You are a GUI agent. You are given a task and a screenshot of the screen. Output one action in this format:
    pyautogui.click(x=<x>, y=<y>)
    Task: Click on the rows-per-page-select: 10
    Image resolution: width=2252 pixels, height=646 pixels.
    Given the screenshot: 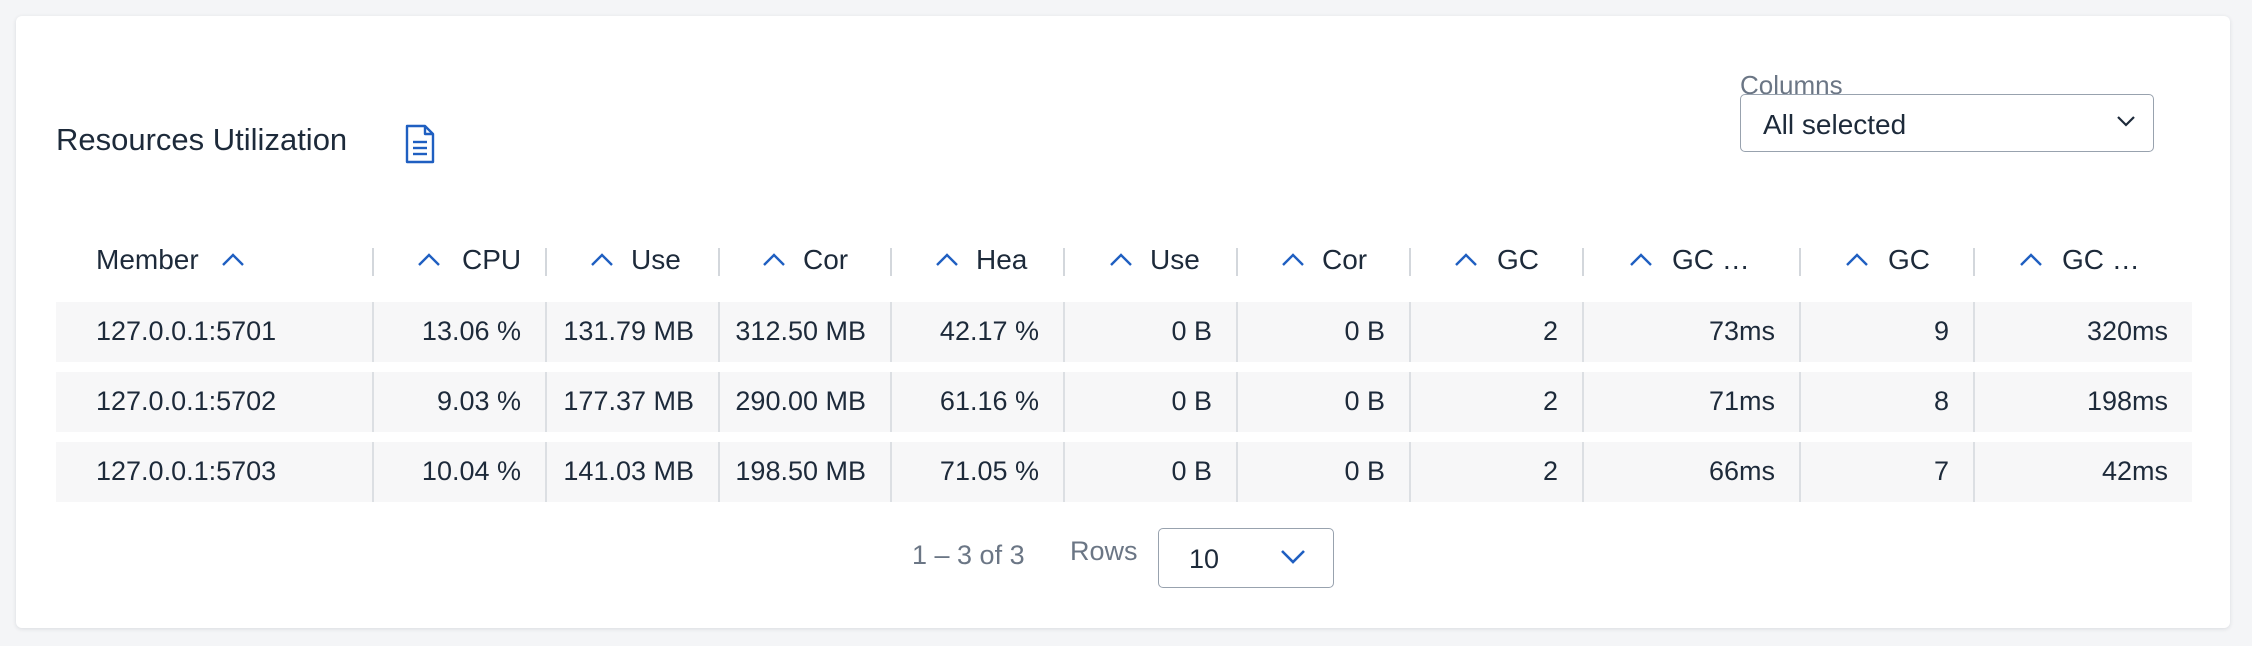 What is the action you would take?
    pyautogui.click(x=1246, y=558)
    